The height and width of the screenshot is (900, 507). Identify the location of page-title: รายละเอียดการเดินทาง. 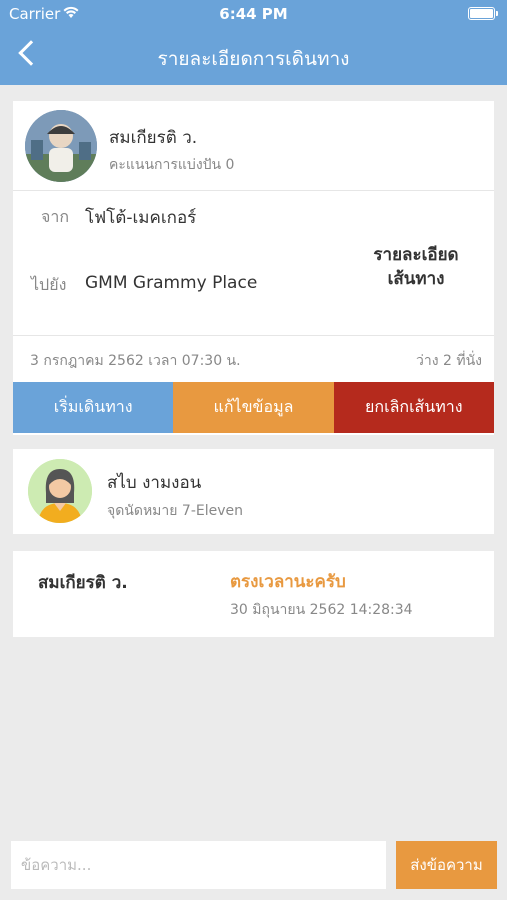
(253, 59).